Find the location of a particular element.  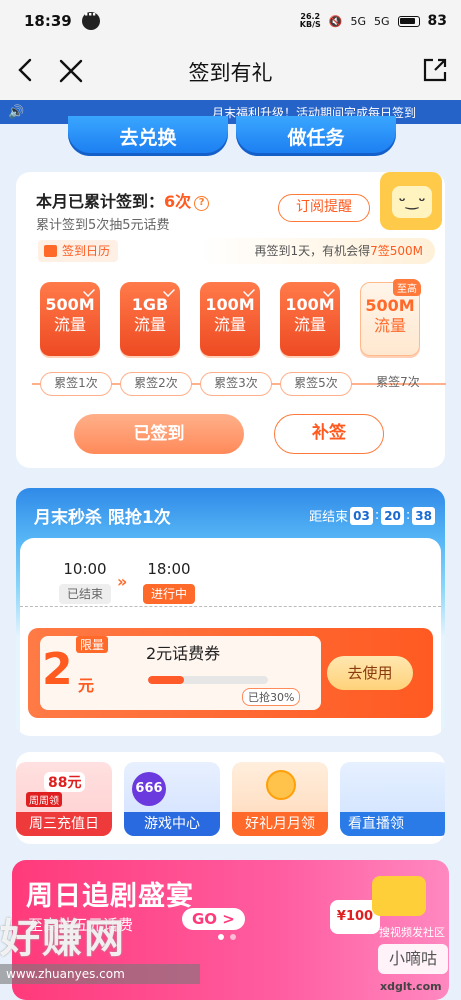

reward-list: 500M 流量 1GB 流量 100M 流量 100M 流量 至高 500M 流量 is located at coordinates (240, 317).